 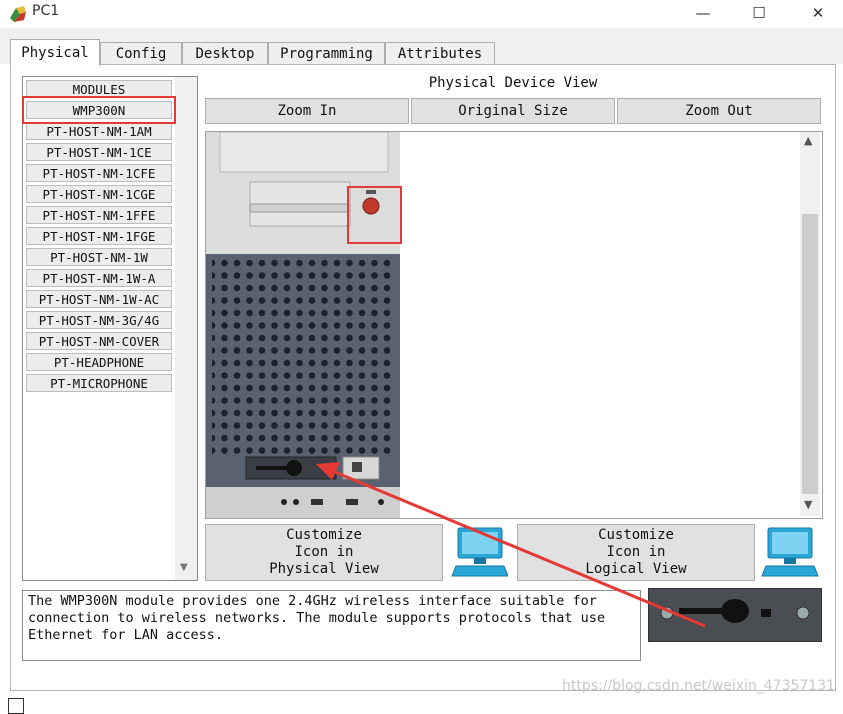 I want to click on watermark: https://blog.csdn.net/weixin_47357131, so click(x=699, y=686).